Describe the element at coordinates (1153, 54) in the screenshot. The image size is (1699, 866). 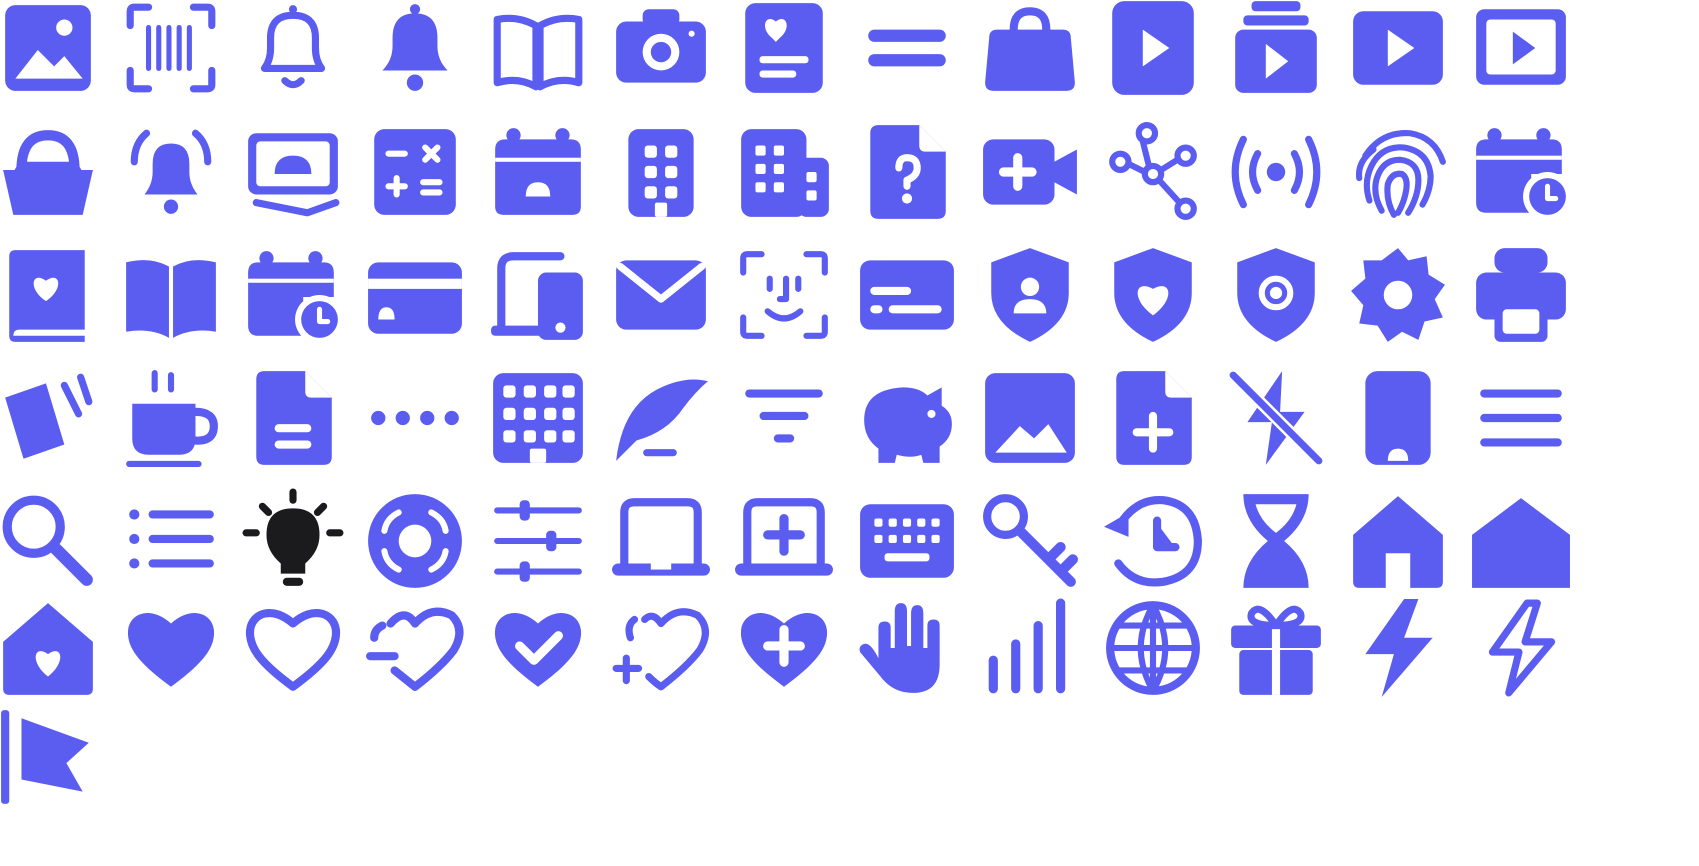
I see `phone-play-icon` at that location.